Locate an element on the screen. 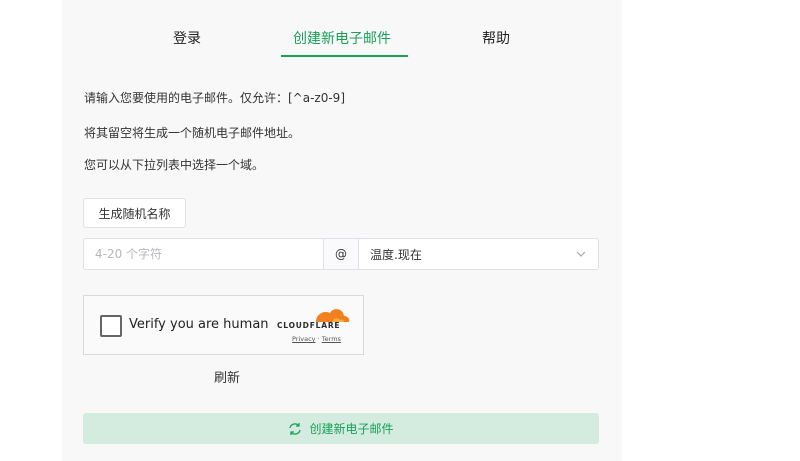  domain-select-value: 温度.现在 is located at coordinates (396, 254).